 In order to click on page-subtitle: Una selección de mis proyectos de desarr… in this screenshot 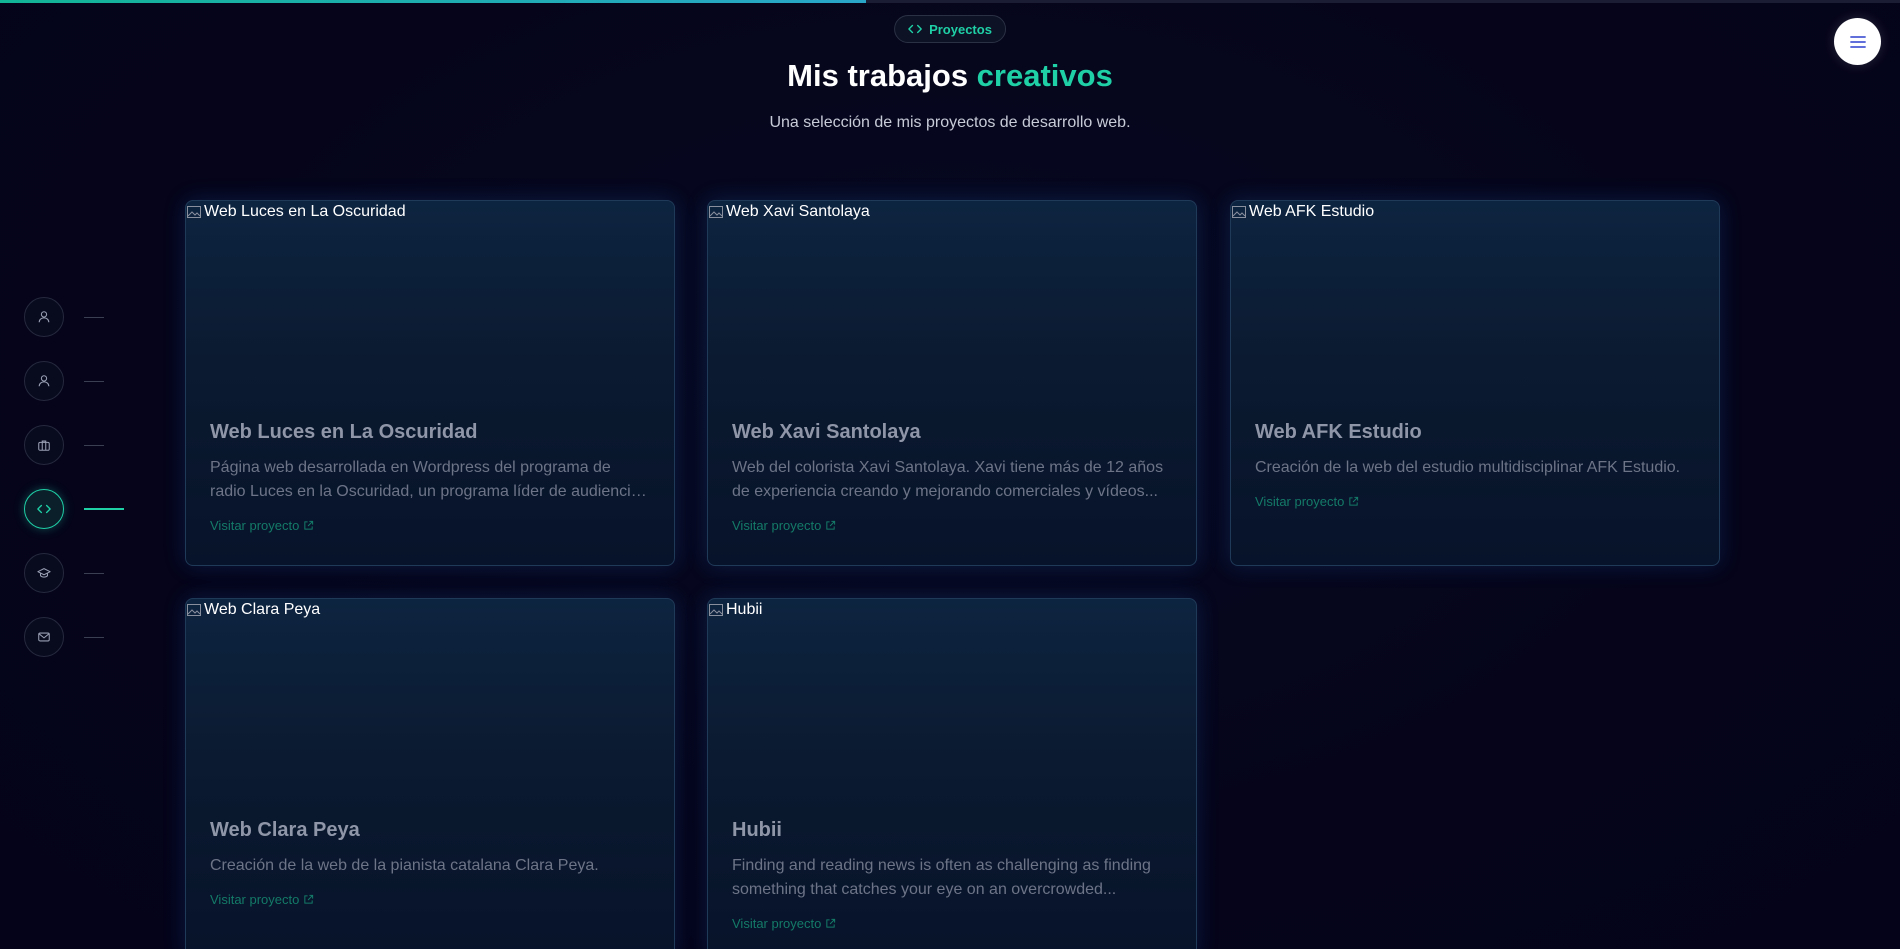, I will do `click(950, 122)`.